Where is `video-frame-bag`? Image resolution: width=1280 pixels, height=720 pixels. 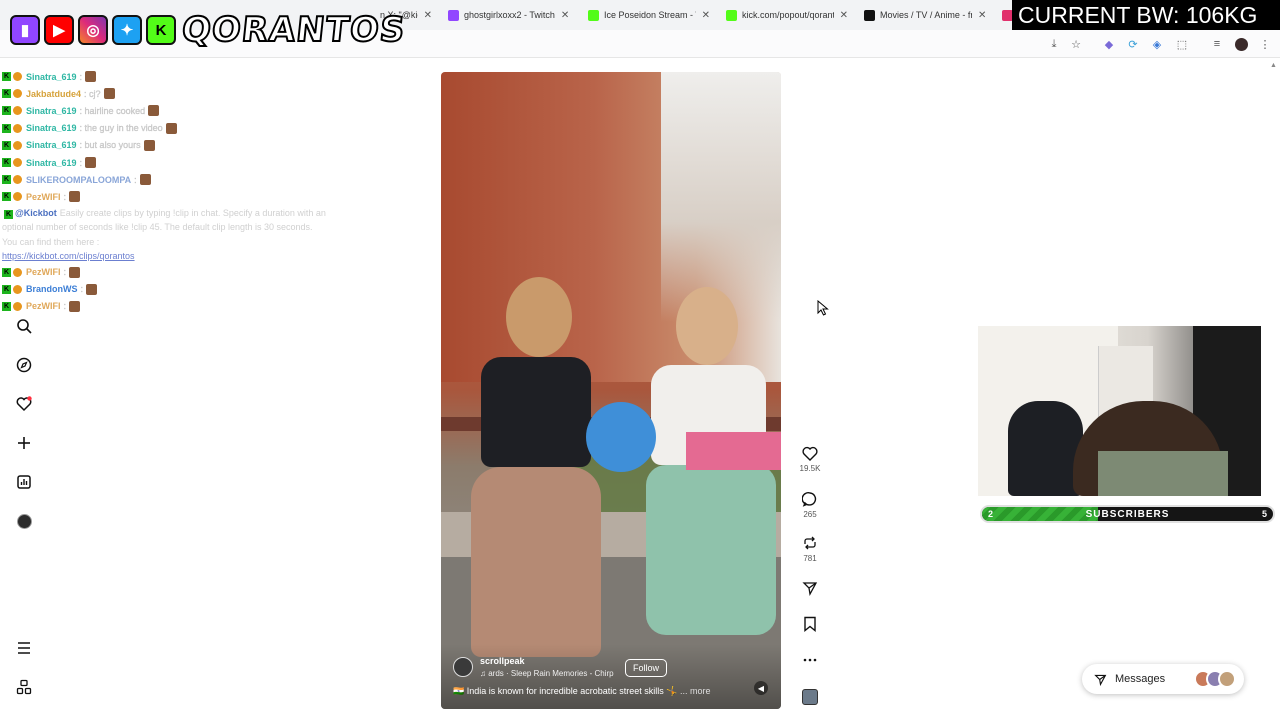
video-frame-bag is located at coordinates (733, 451).